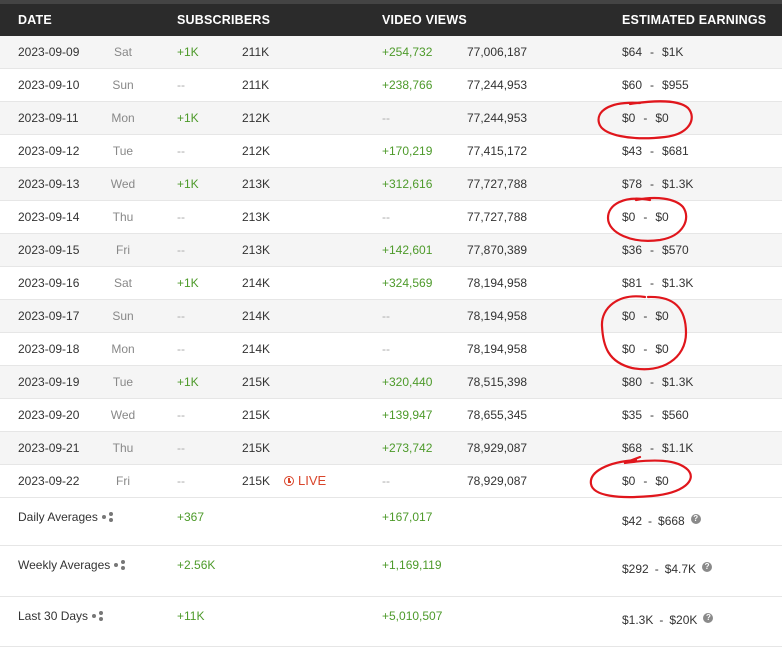 This screenshot has height=647, width=782. I want to click on earnings-low: $60, so click(632, 85).